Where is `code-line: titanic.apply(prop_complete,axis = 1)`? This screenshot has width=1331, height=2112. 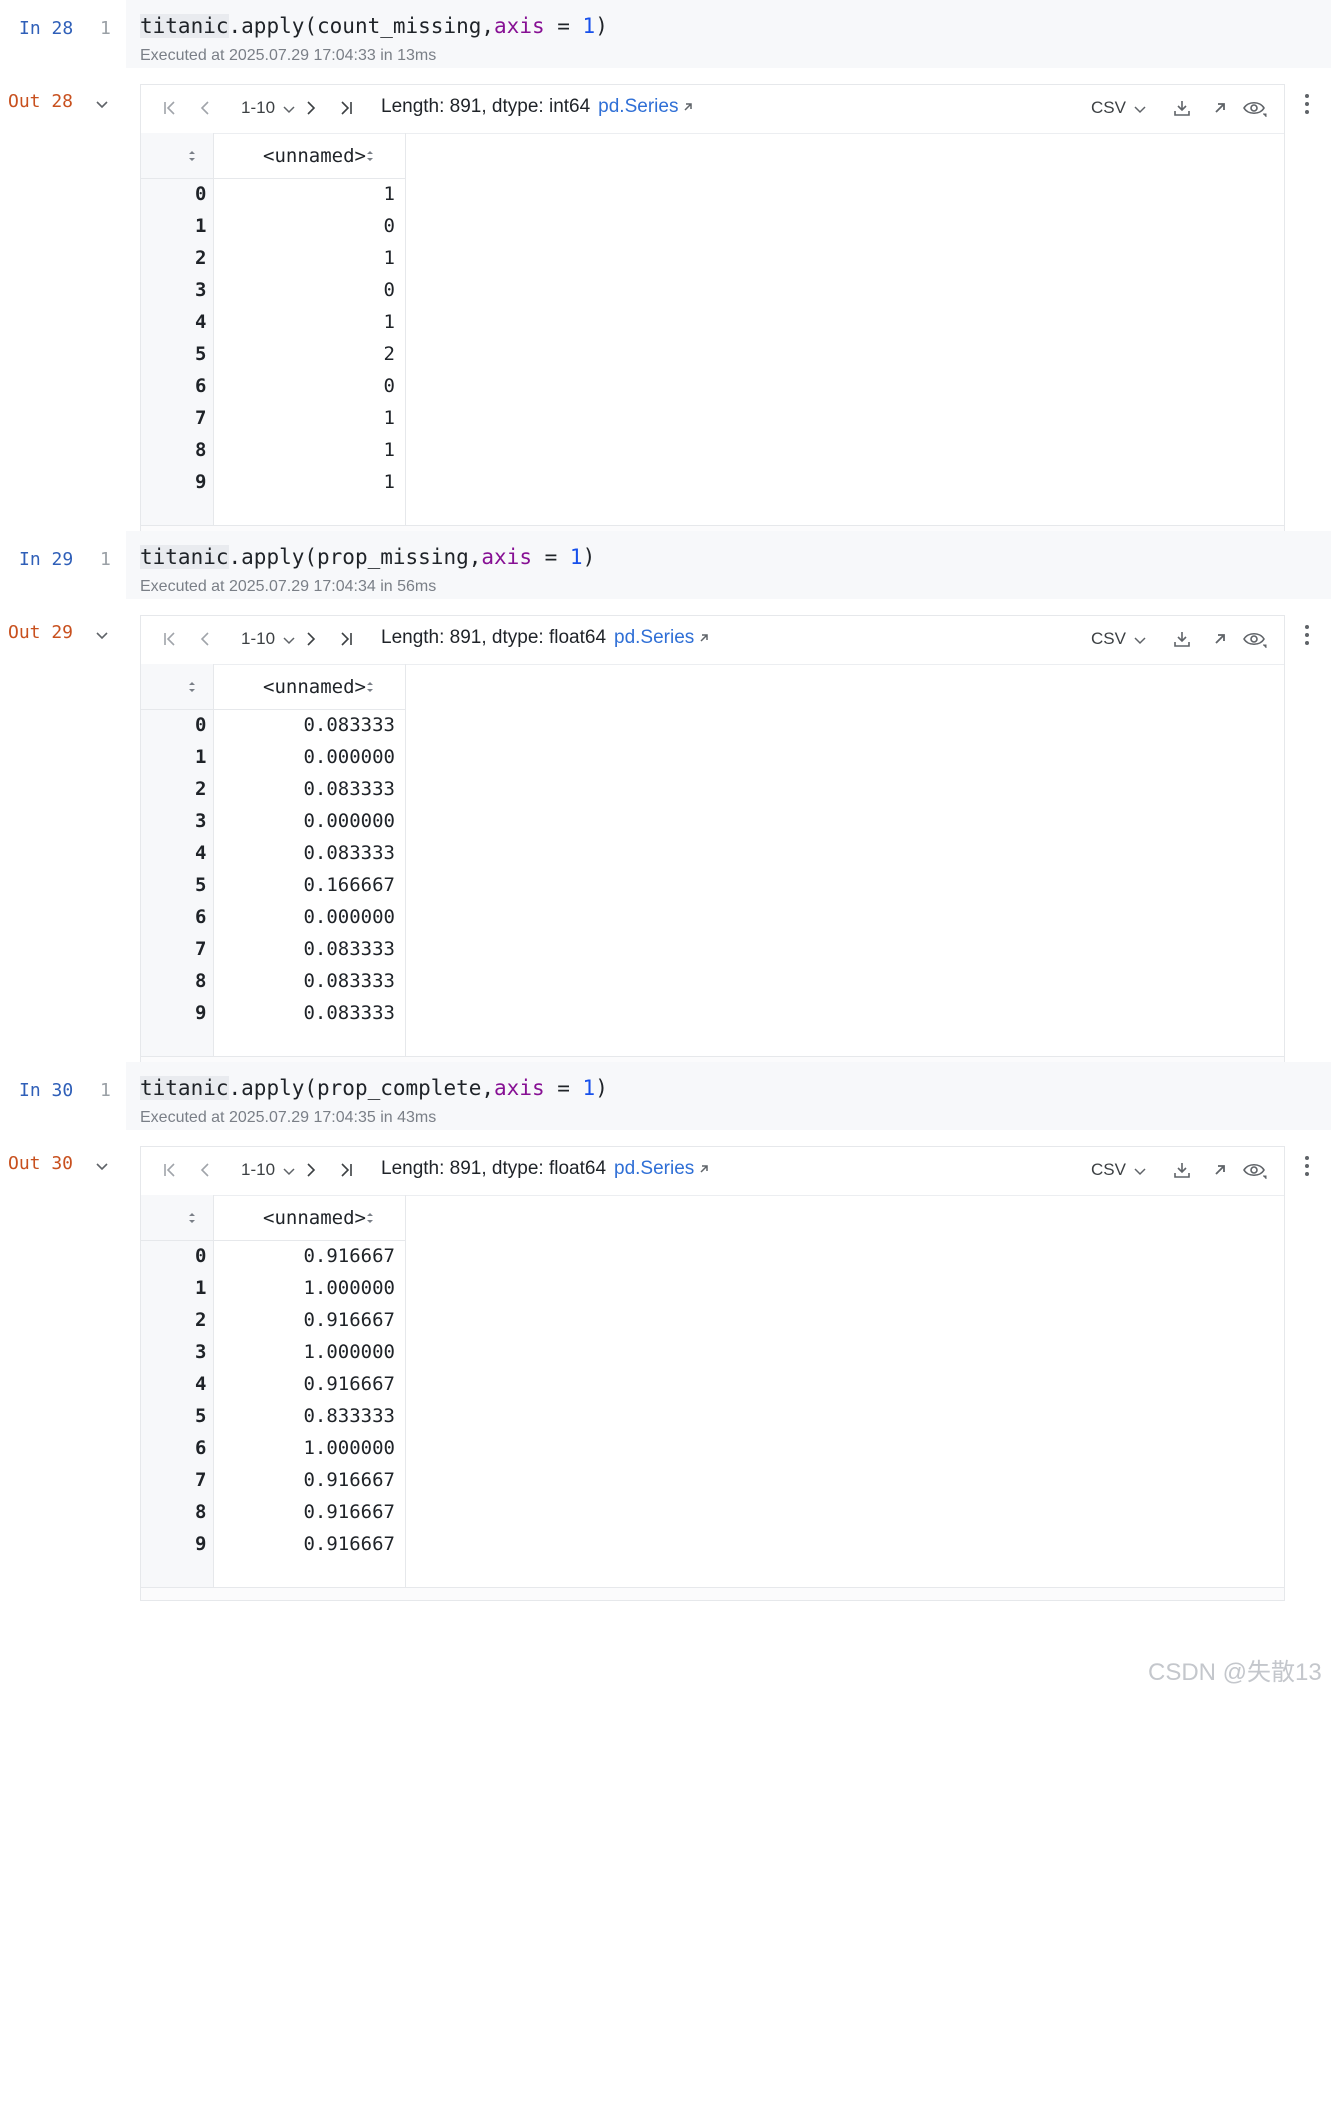
code-line: titanic.apply(prop_complete,axis = 1) is located at coordinates (374, 1088).